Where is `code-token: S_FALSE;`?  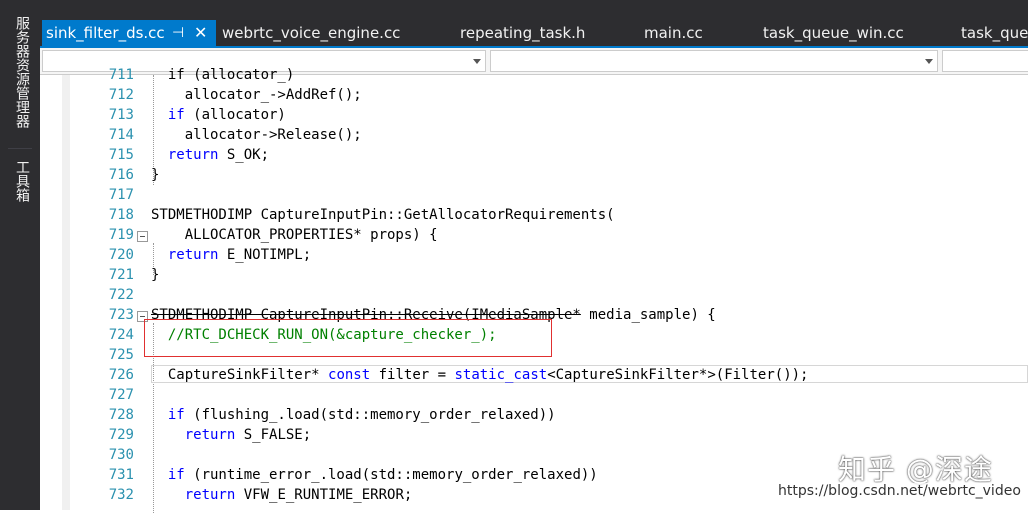
code-token: S_FALSE; is located at coordinates (273, 435).